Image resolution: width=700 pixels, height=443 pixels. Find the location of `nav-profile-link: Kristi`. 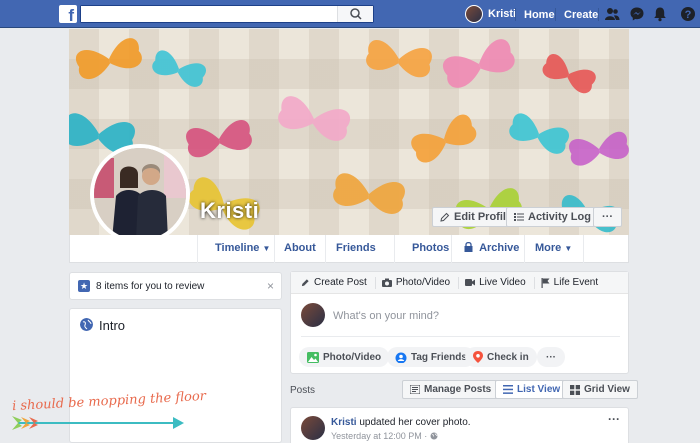

nav-profile-link: Kristi is located at coordinates (490, 14).